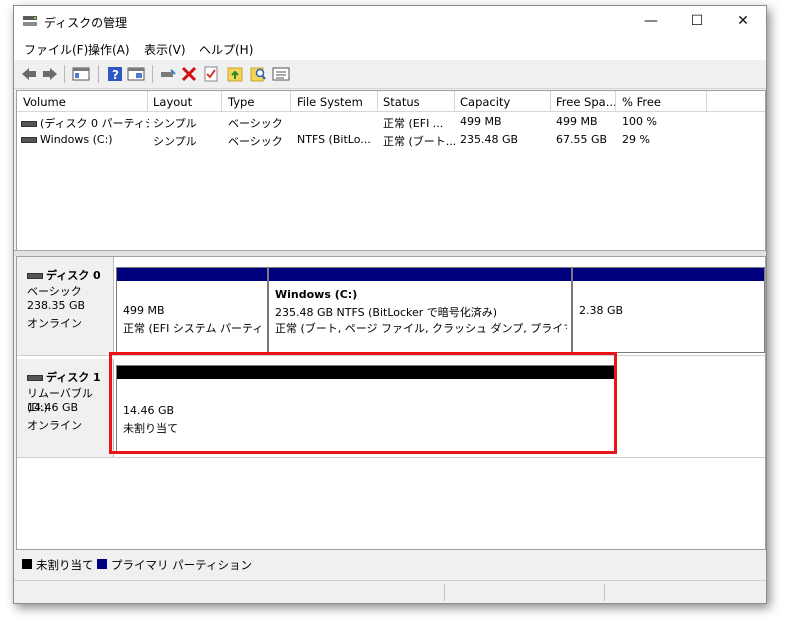 The image size is (801, 644). What do you see at coordinates (189, 74) in the screenshot?
I see `delete-icon` at bounding box center [189, 74].